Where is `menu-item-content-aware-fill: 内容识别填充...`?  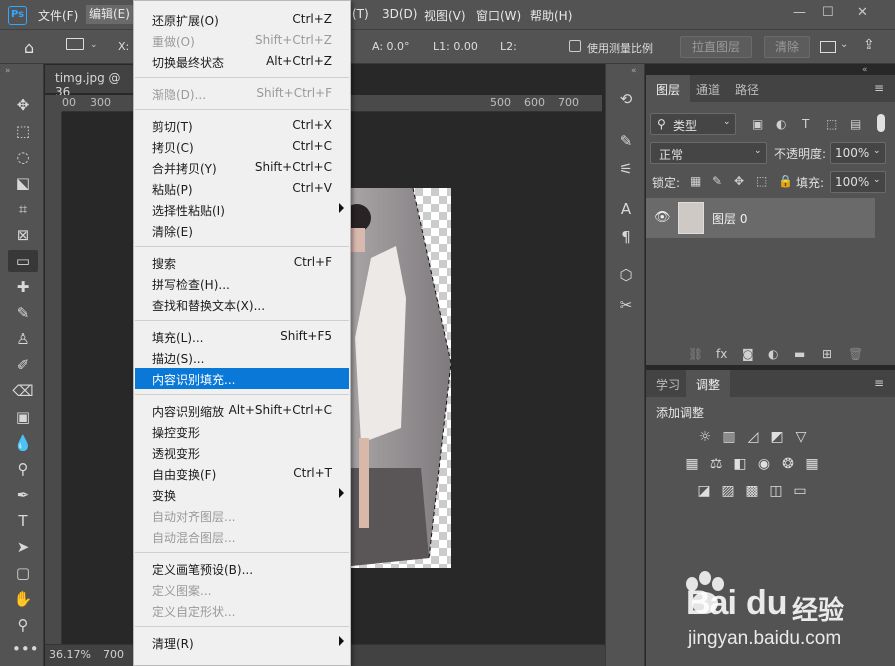
menu-item-content-aware-fill: 内容识别填充... is located at coordinates (242, 378).